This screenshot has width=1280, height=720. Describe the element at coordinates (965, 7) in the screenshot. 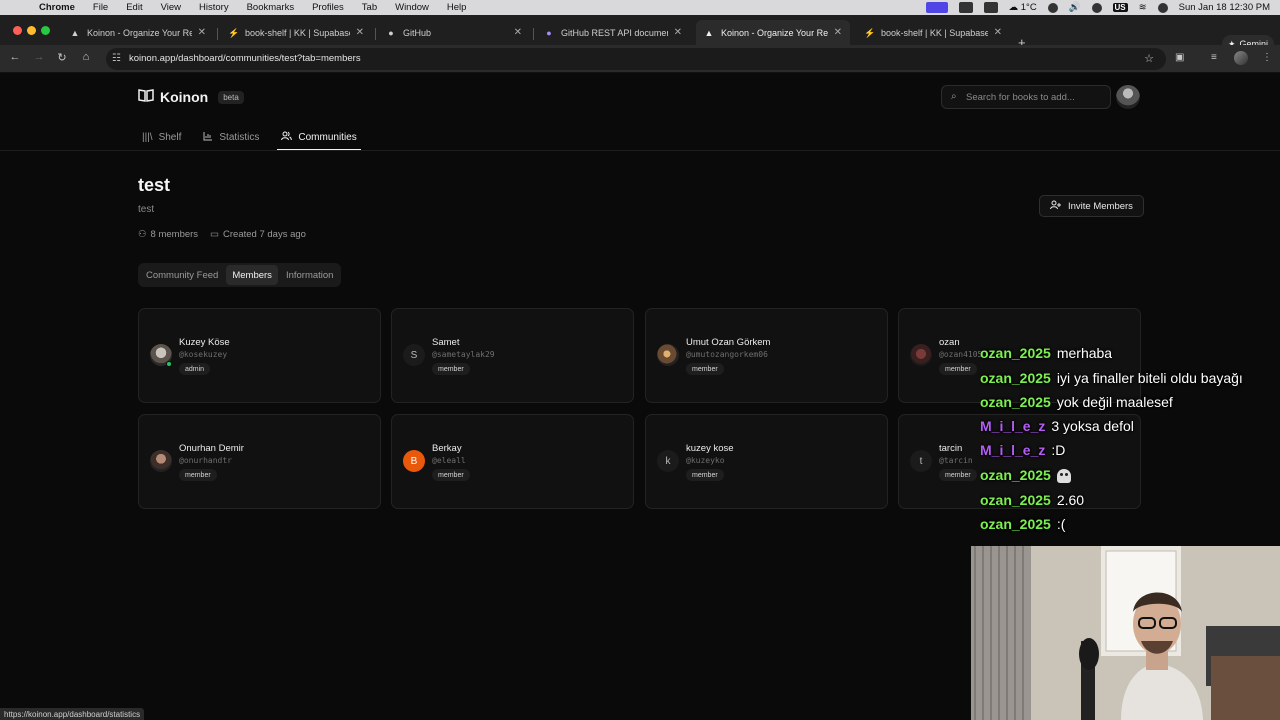

I see `extension-status-icon` at that location.